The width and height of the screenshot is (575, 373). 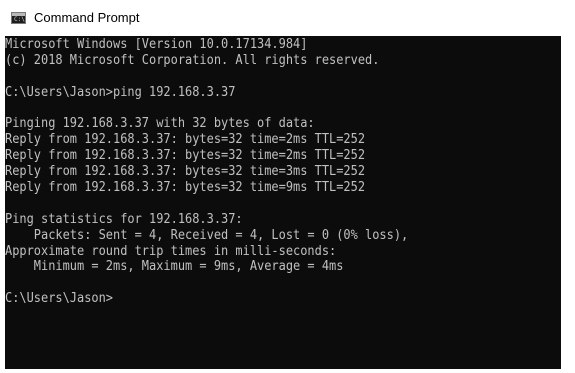 I want to click on command-prompt-icon: C:\, so click(x=18, y=18).